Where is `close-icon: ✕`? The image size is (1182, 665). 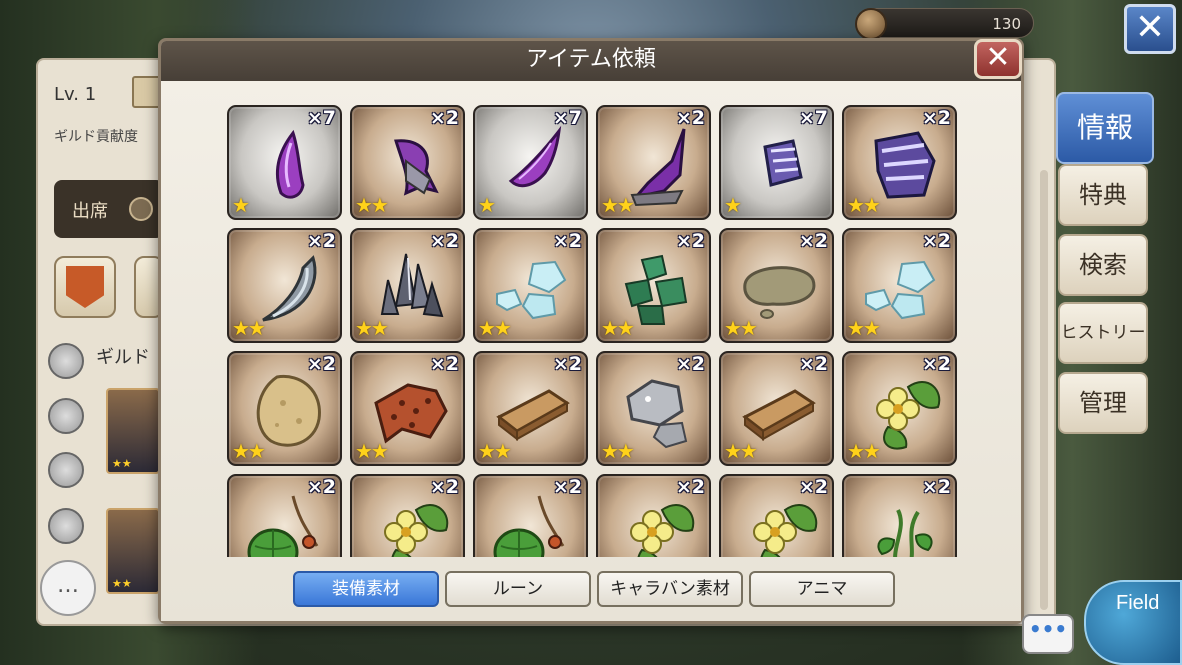
close-icon: ✕ is located at coordinates (998, 57).